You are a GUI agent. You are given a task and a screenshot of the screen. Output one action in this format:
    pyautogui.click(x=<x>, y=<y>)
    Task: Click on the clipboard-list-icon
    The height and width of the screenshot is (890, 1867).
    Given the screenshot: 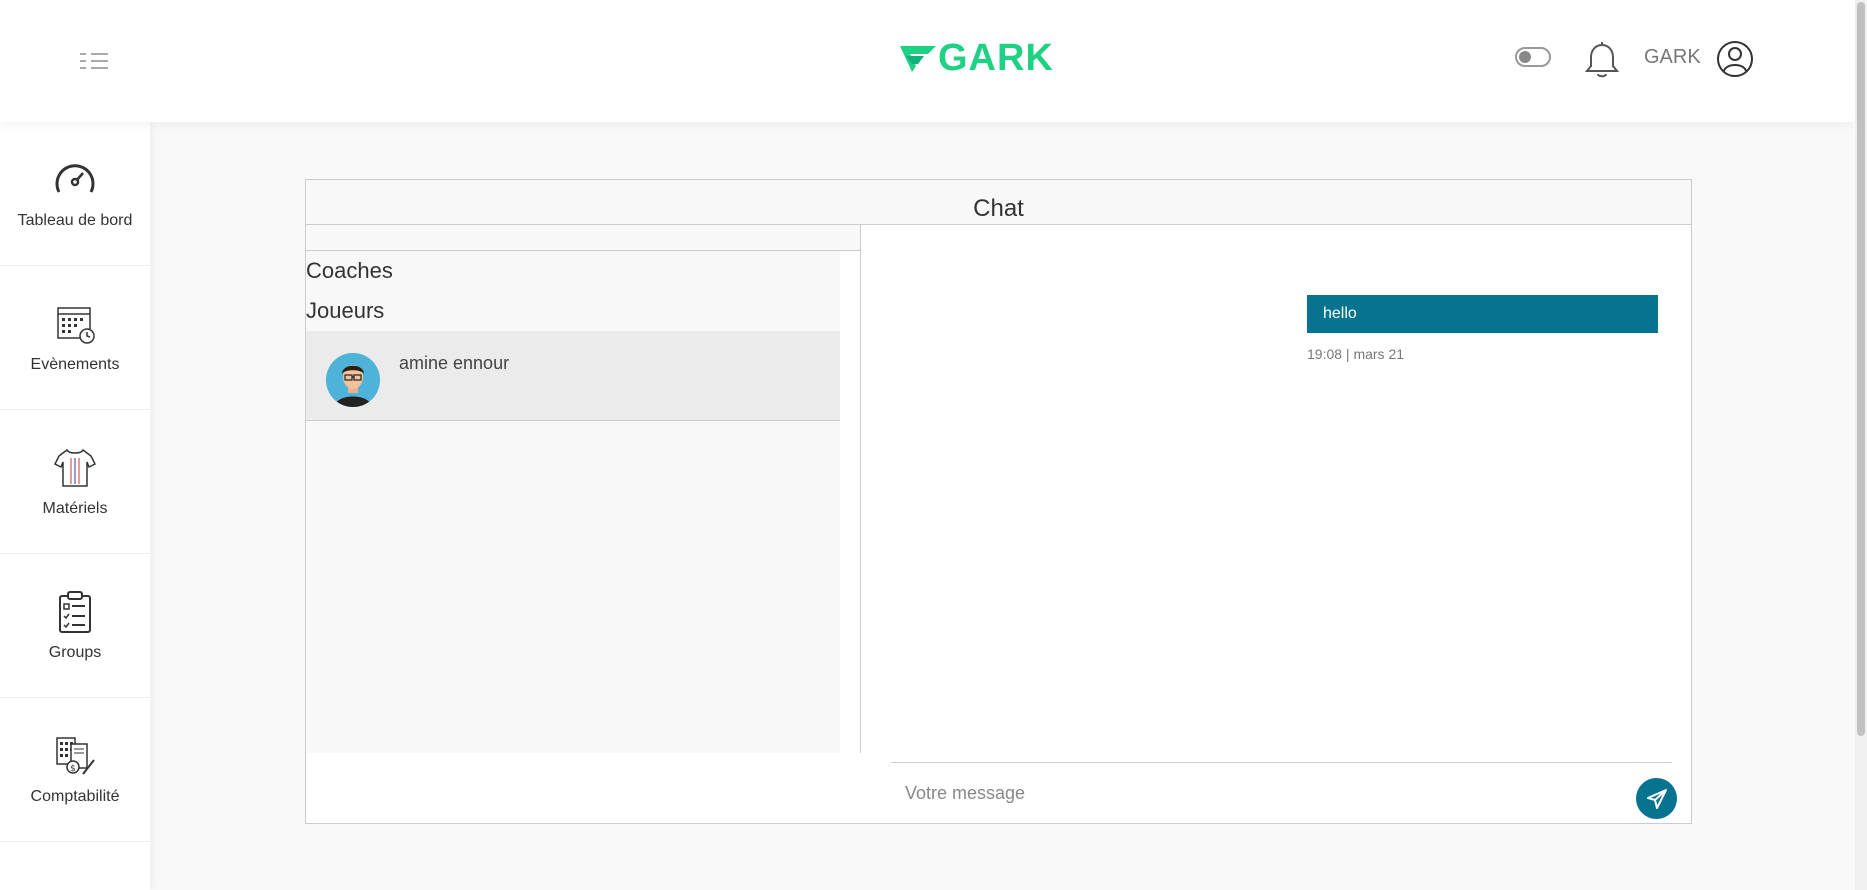 What is the action you would take?
    pyautogui.click(x=75, y=611)
    